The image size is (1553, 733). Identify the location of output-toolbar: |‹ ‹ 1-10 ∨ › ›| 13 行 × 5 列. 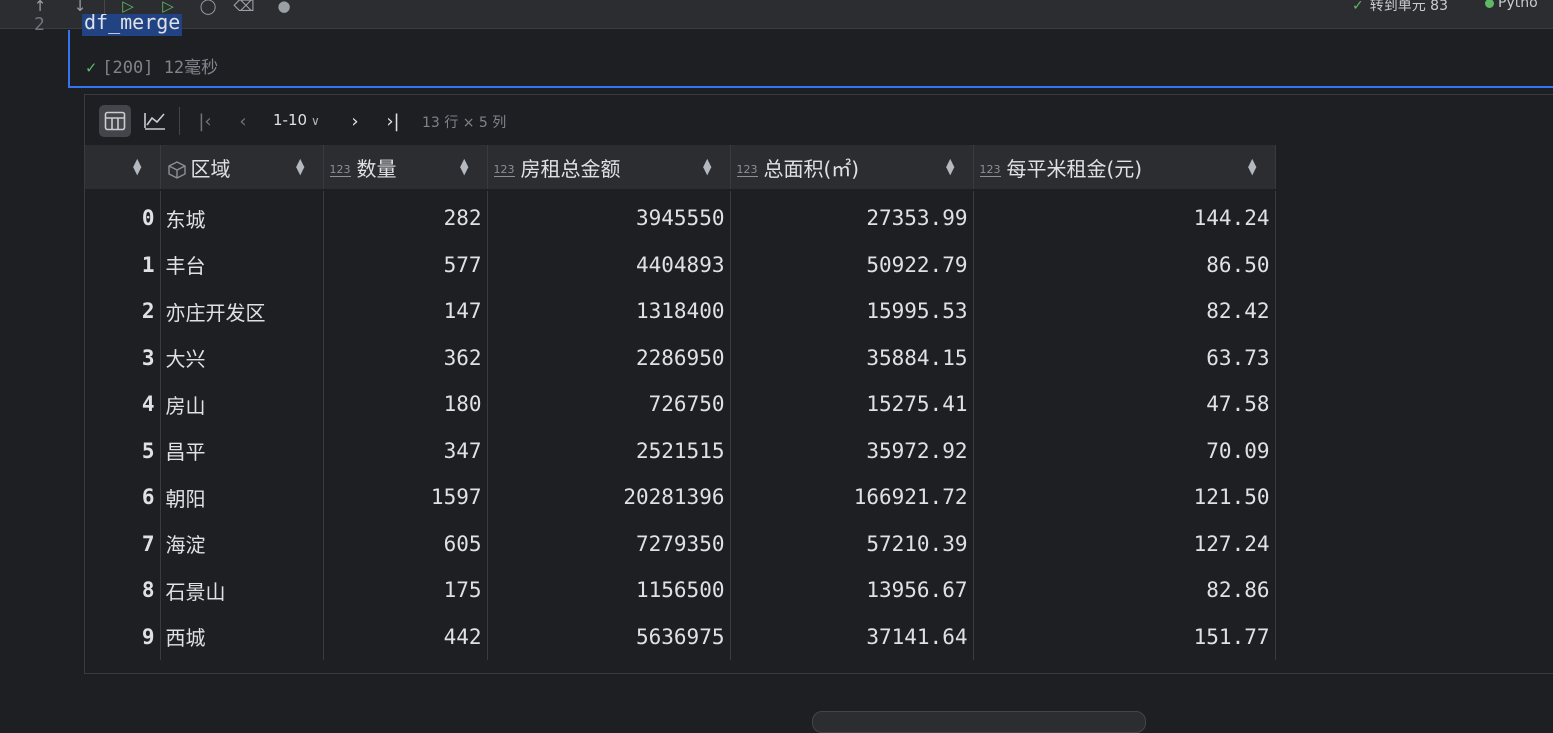
(819, 120).